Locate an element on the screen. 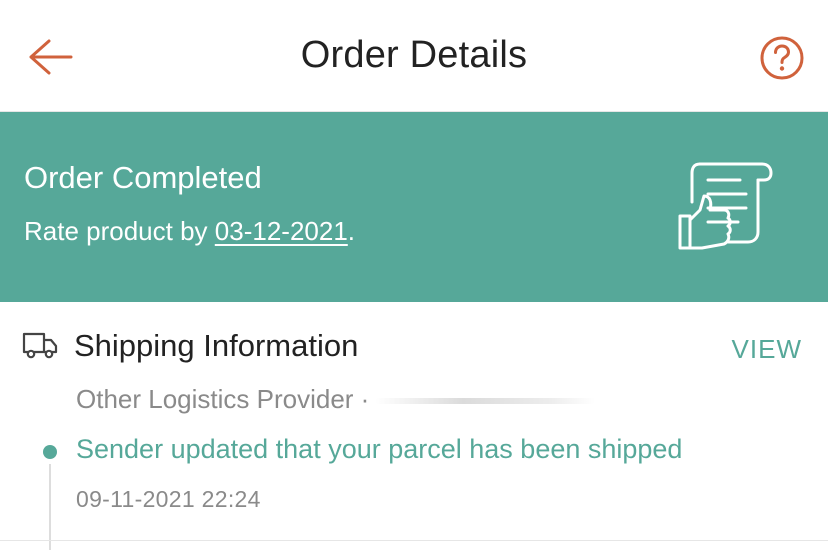 The image size is (828, 550). rate-product-text: Rate product by 03-12-2021. is located at coordinates (189, 231).